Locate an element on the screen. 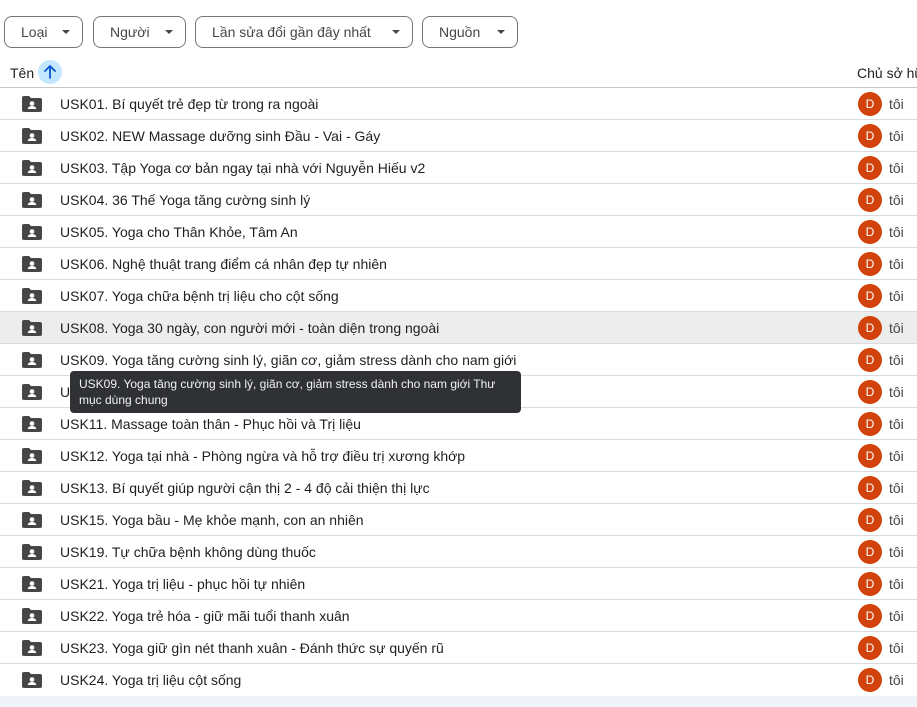  bottom-strip is located at coordinates (458, 701).